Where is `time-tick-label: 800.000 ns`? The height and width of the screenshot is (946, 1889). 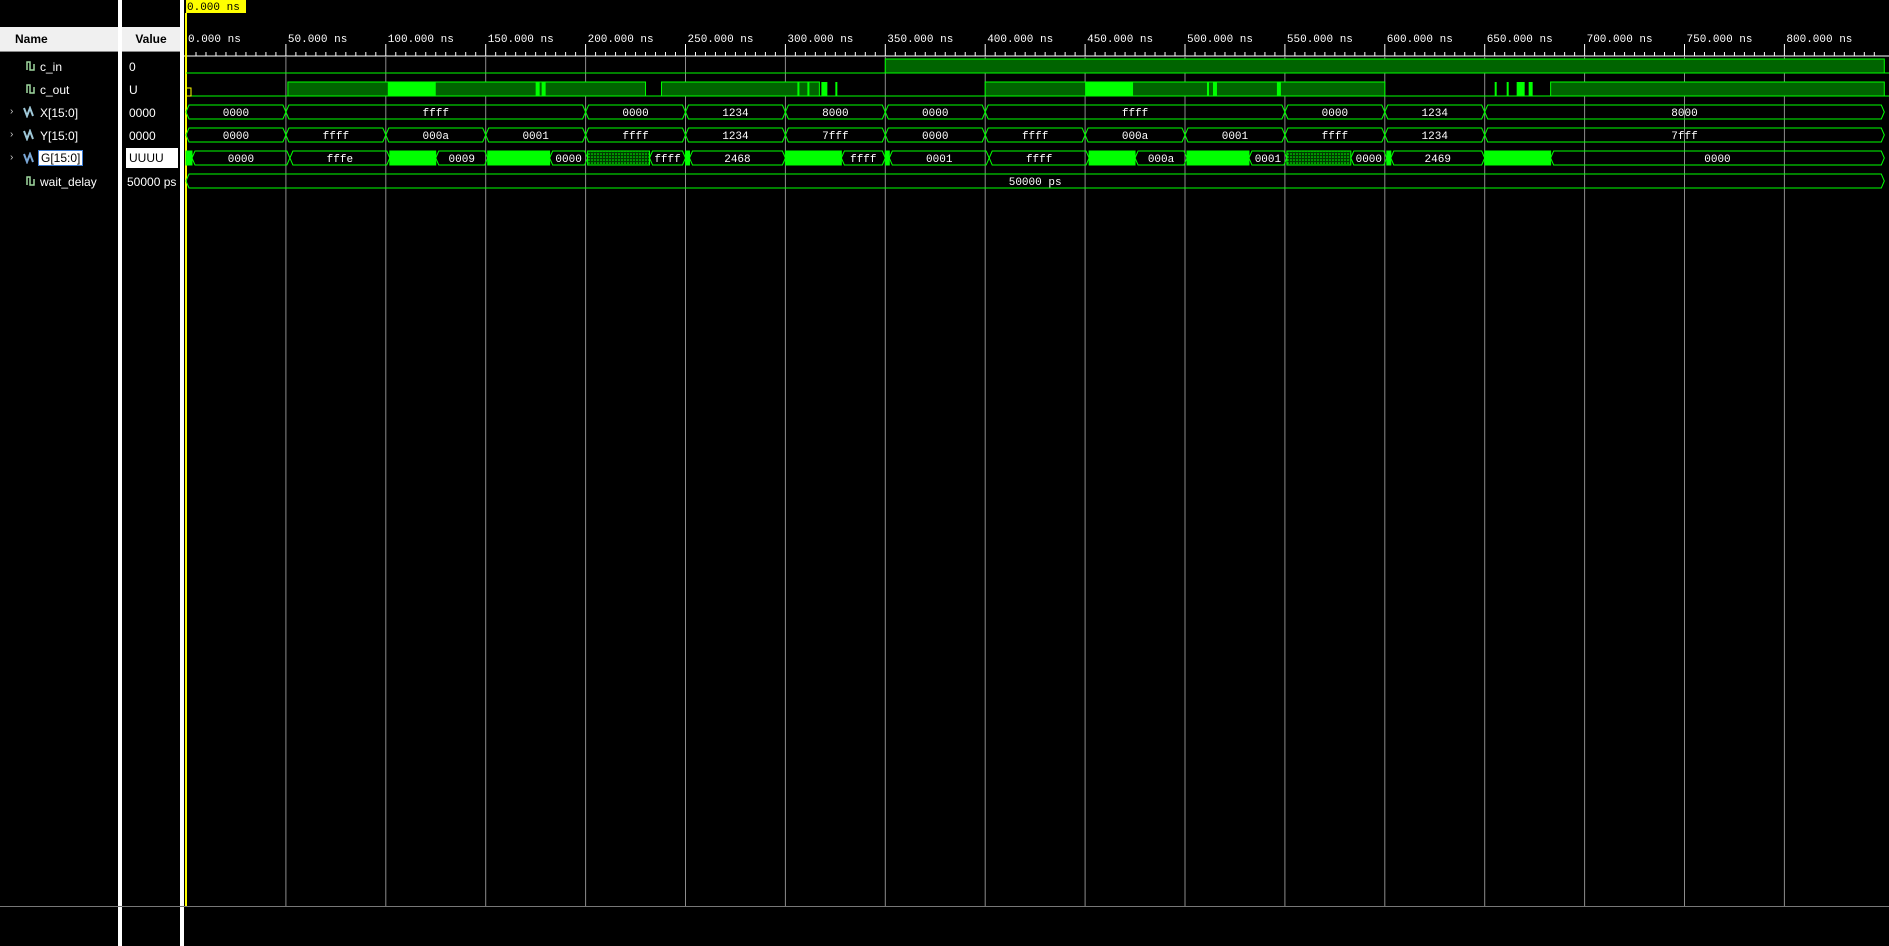 time-tick-label: 800.000 ns is located at coordinates (1819, 40).